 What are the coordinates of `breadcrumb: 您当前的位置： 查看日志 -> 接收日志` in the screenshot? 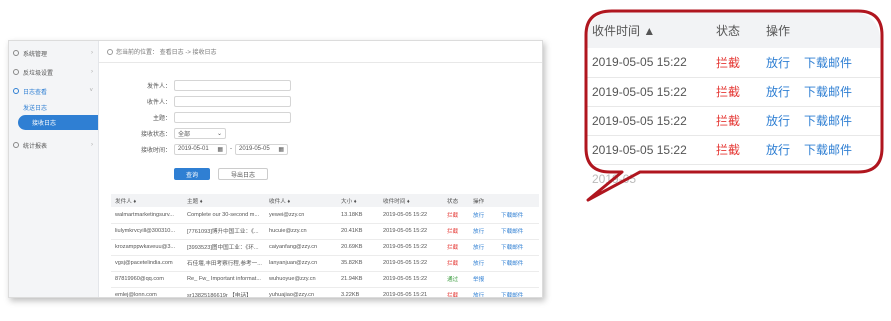 It's located at (320, 52).